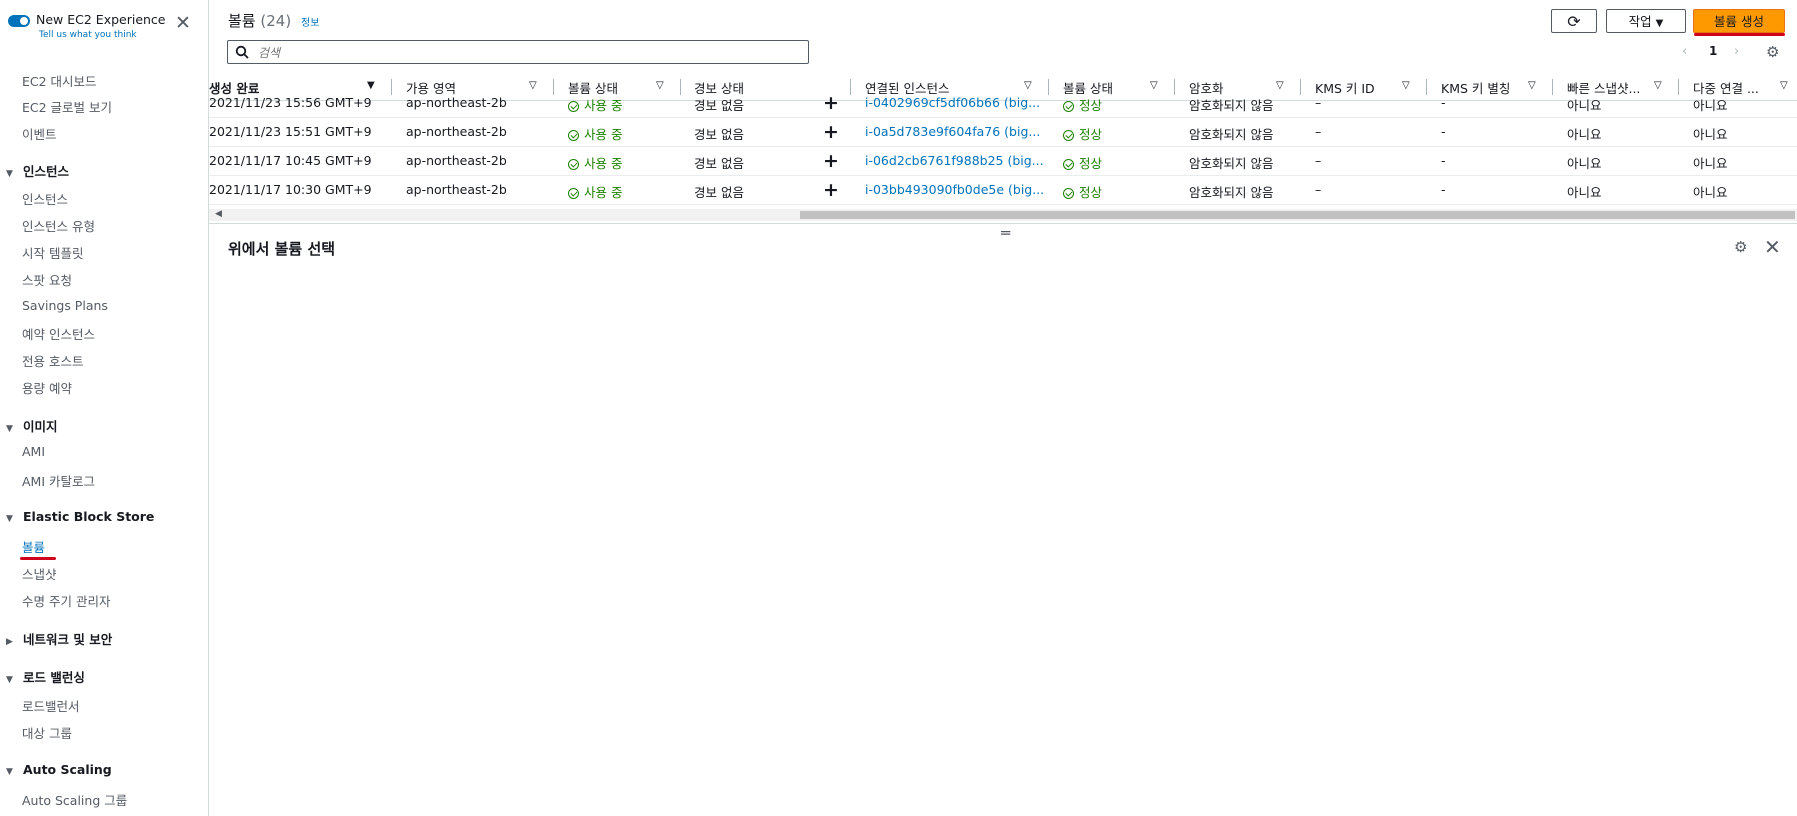  I want to click on cell-encryption: 암호화되지 않음, so click(1231, 192).